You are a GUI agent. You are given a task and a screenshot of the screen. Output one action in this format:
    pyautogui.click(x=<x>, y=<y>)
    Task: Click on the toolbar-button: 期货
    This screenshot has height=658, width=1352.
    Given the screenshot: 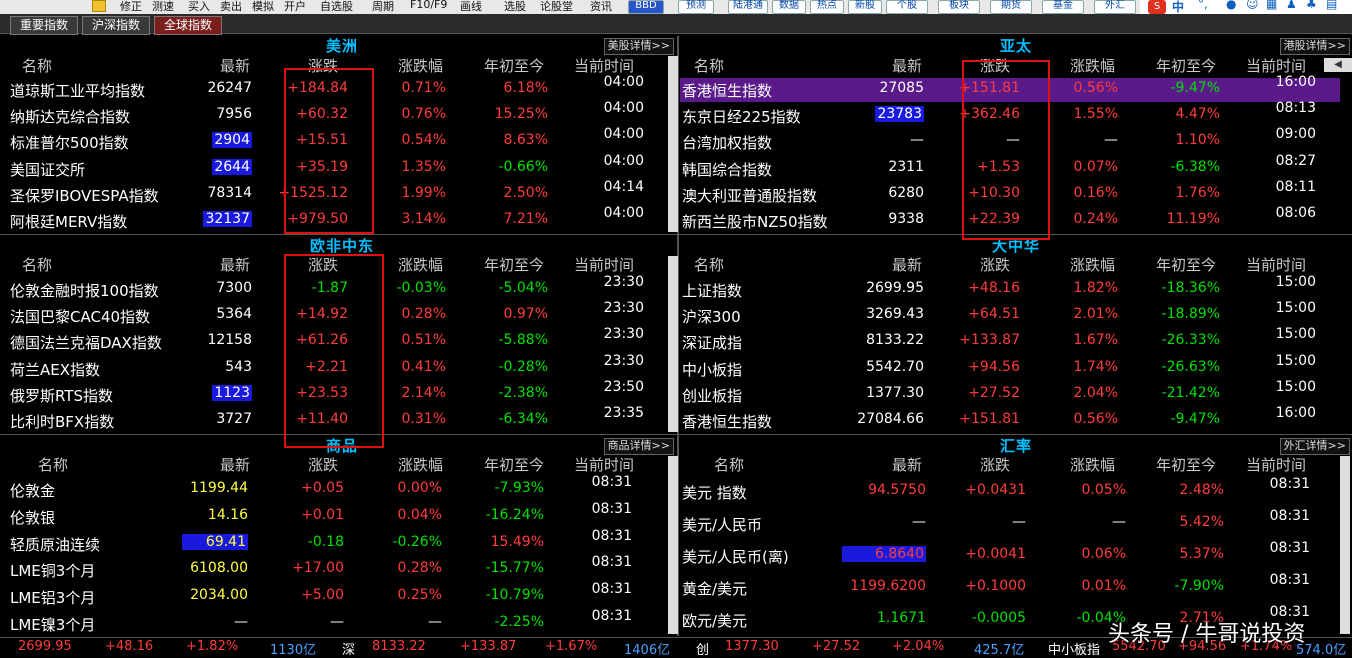 What is the action you would take?
    pyautogui.click(x=1011, y=7)
    